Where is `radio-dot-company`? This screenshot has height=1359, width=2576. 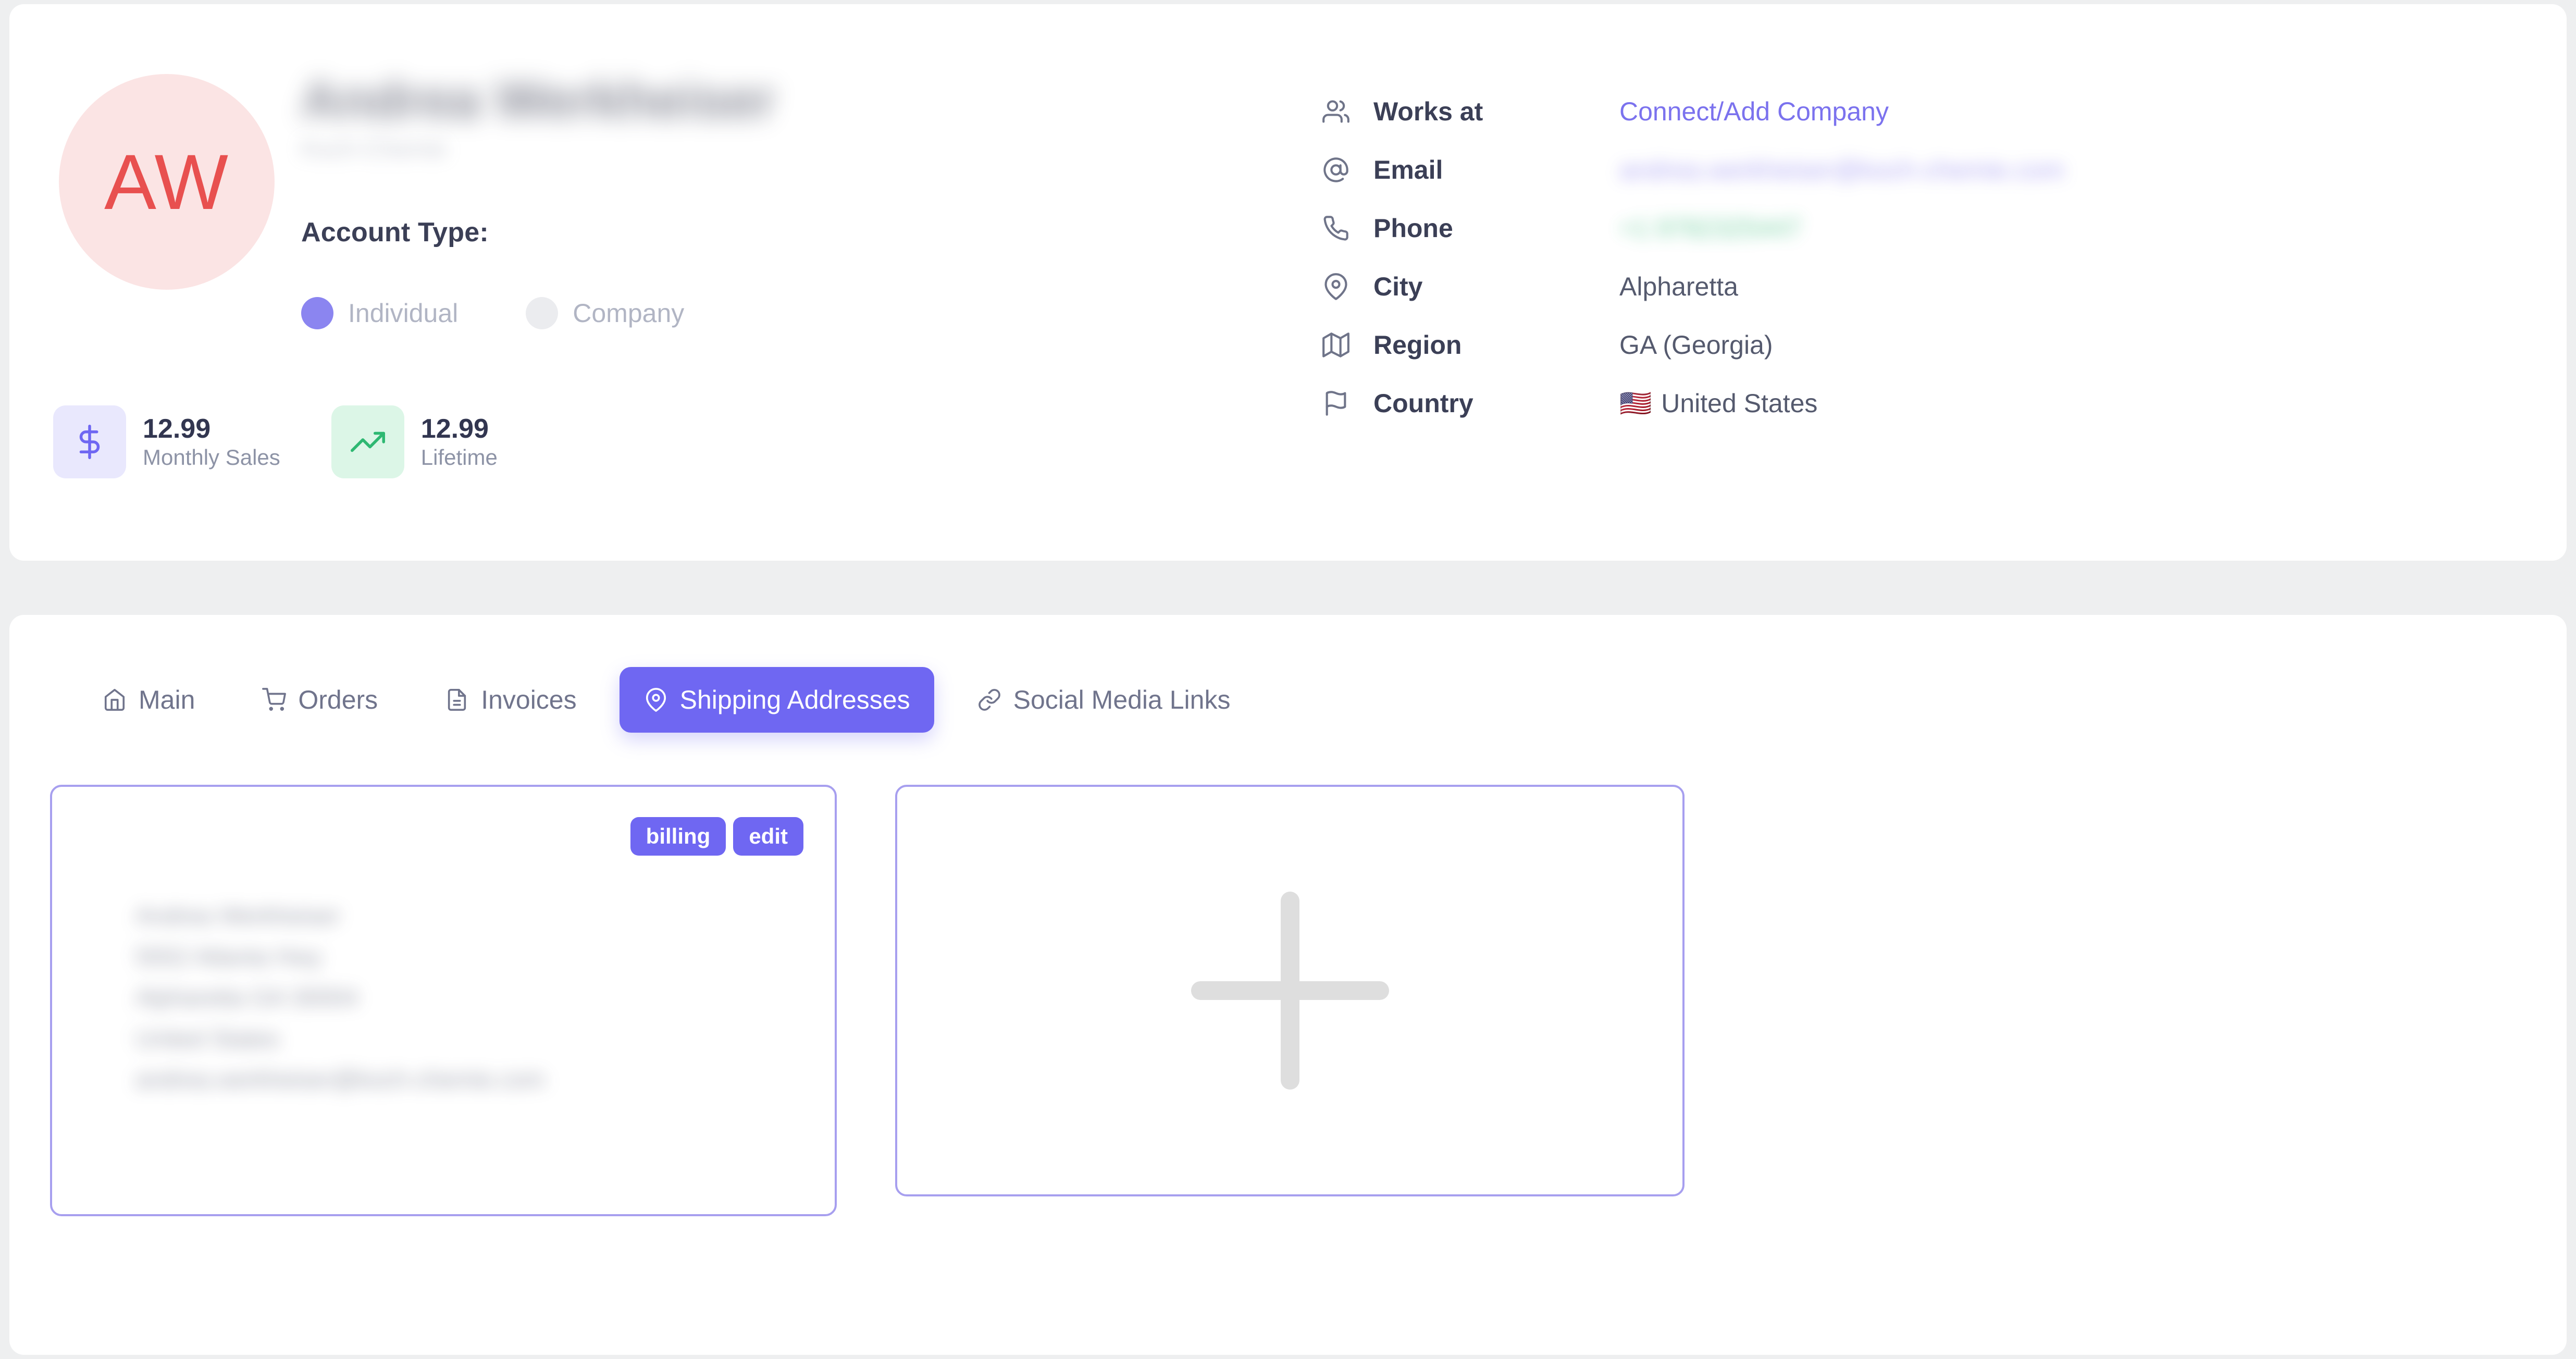 radio-dot-company is located at coordinates (542, 313).